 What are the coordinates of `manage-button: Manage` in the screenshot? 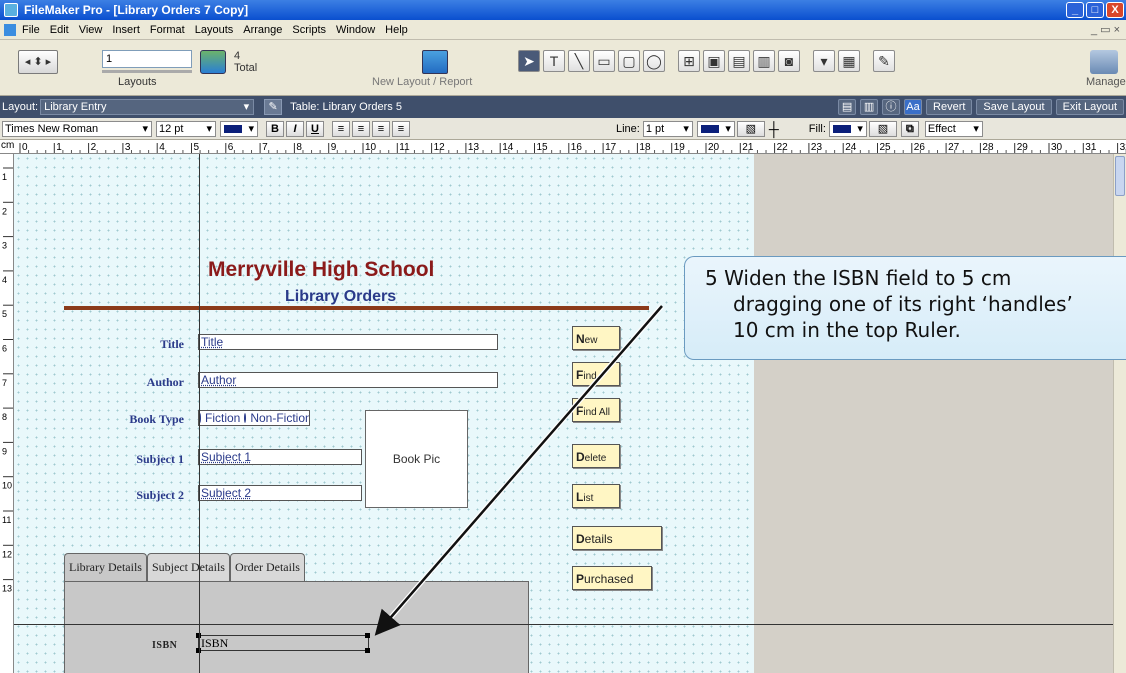 It's located at (1106, 82).